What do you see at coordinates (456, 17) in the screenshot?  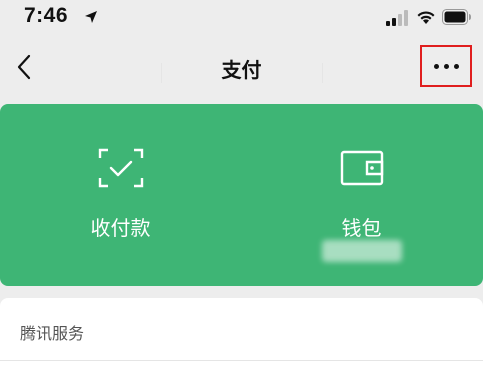 I see `battery-icon` at bounding box center [456, 17].